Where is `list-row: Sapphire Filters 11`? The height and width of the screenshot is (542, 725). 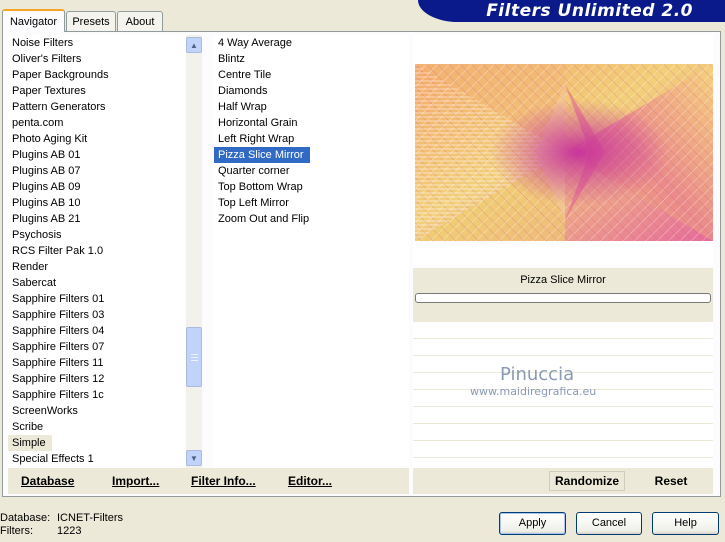 list-row: Sapphire Filters 11 is located at coordinates (97, 363).